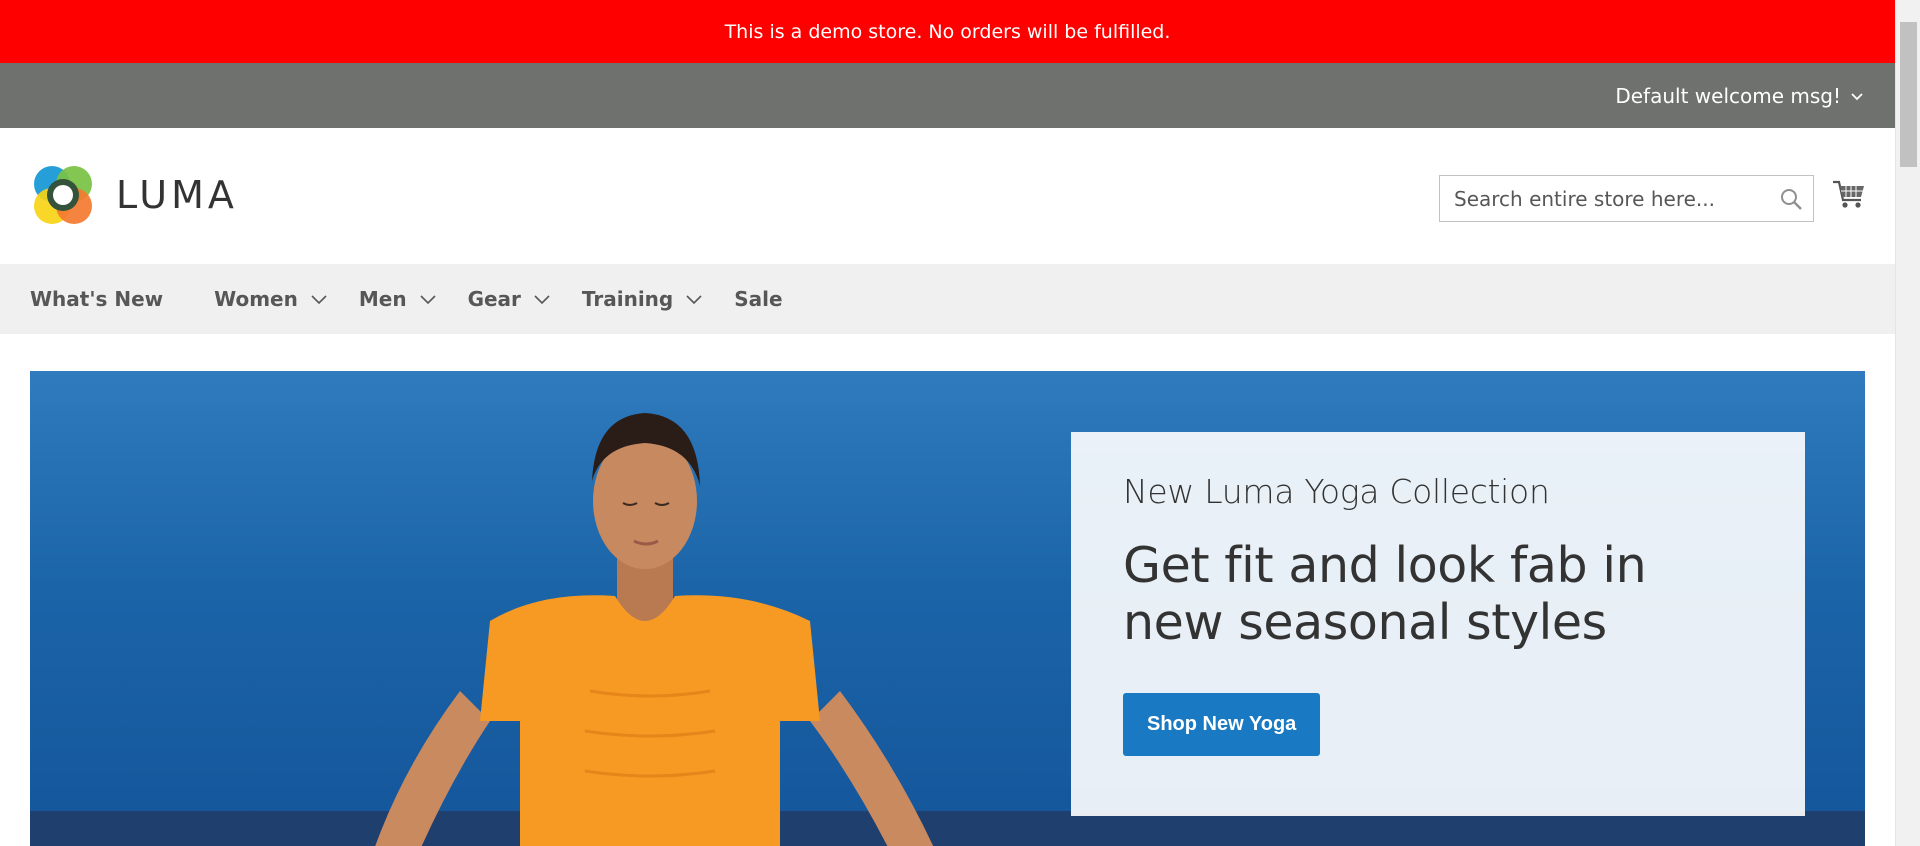 The width and height of the screenshot is (1920, 846). I want to click on main-navigation: What's New Women Men Gear Training Sale, so click(947, 299).